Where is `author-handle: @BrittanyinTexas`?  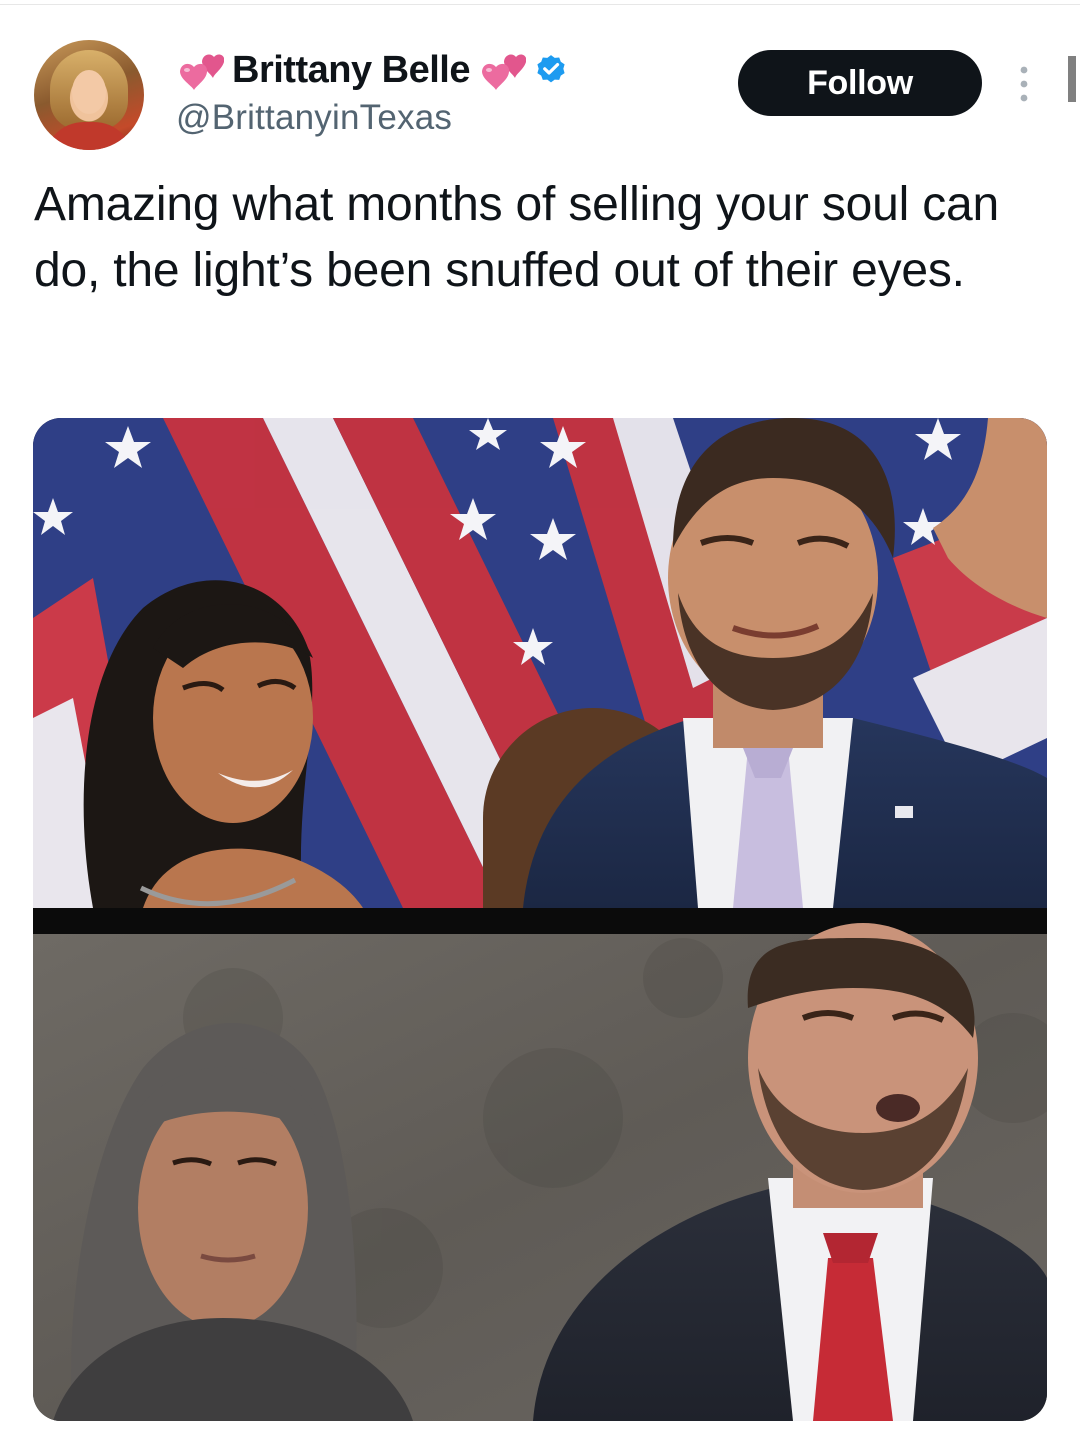 author-handle: @BrittanyinTexas is located at coordinates (314, 118).